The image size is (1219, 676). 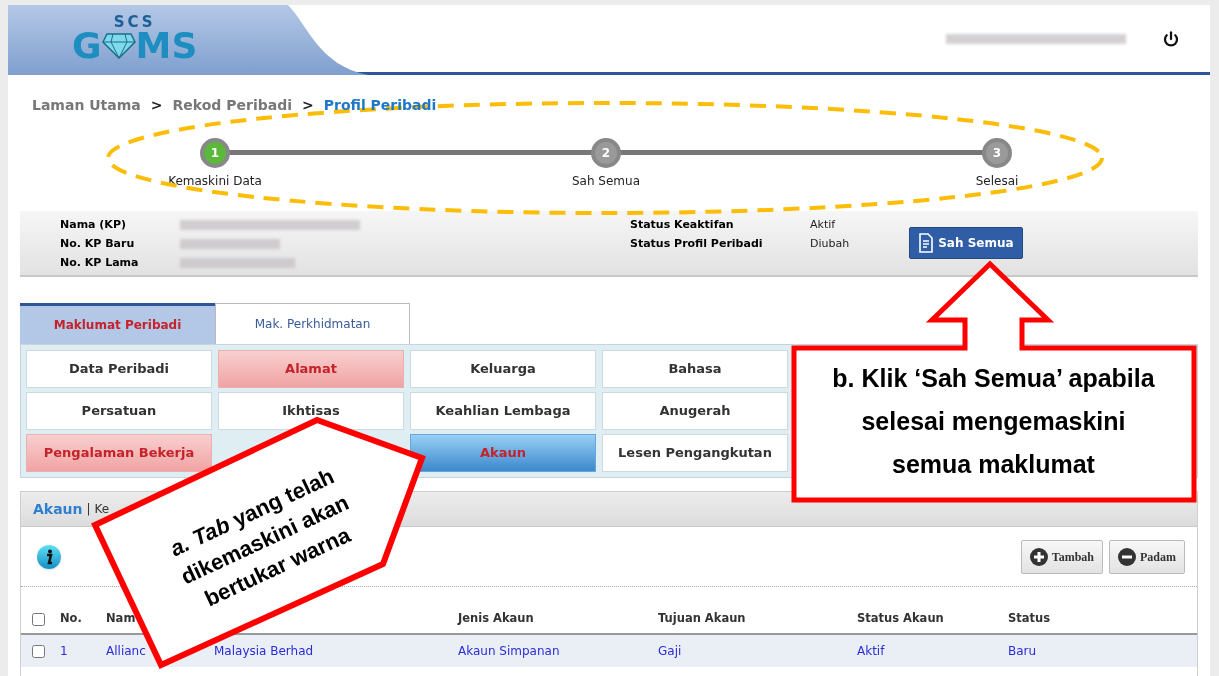 I want to click on section-button: Ikhtisas, so click(x=311, y=411).